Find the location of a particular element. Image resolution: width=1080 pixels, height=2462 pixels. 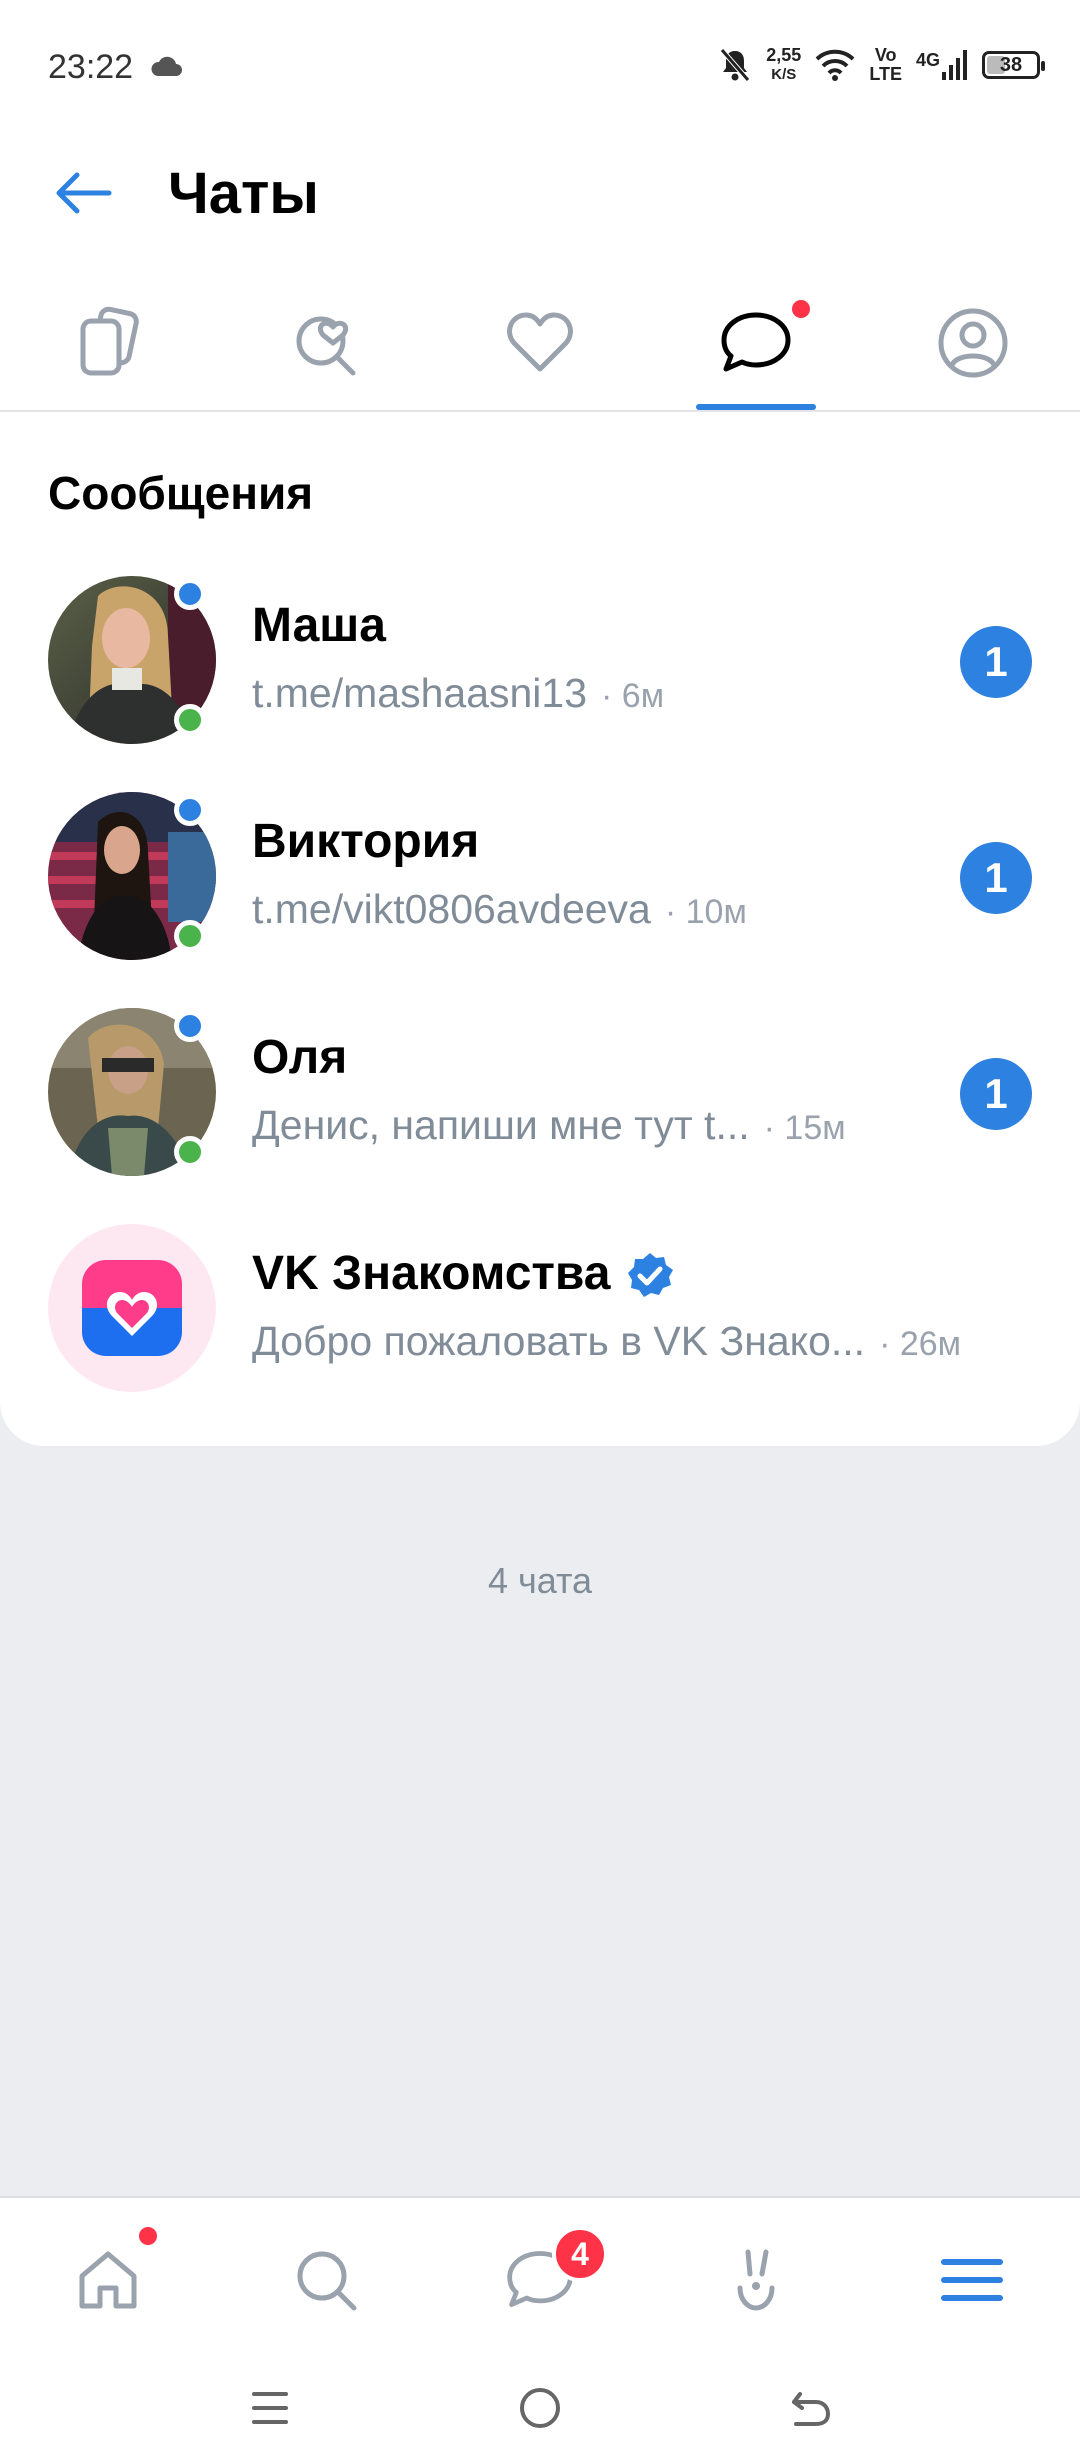

chat-name: Маша is located at coordinates (319, 625).